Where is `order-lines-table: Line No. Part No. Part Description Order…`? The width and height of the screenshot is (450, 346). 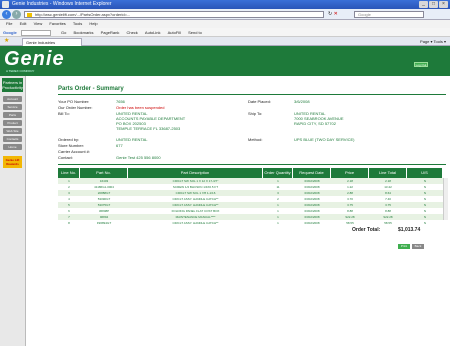 order-lines-table: Line No. Part No. Part Description Order… is located at coordinates (250, 197).